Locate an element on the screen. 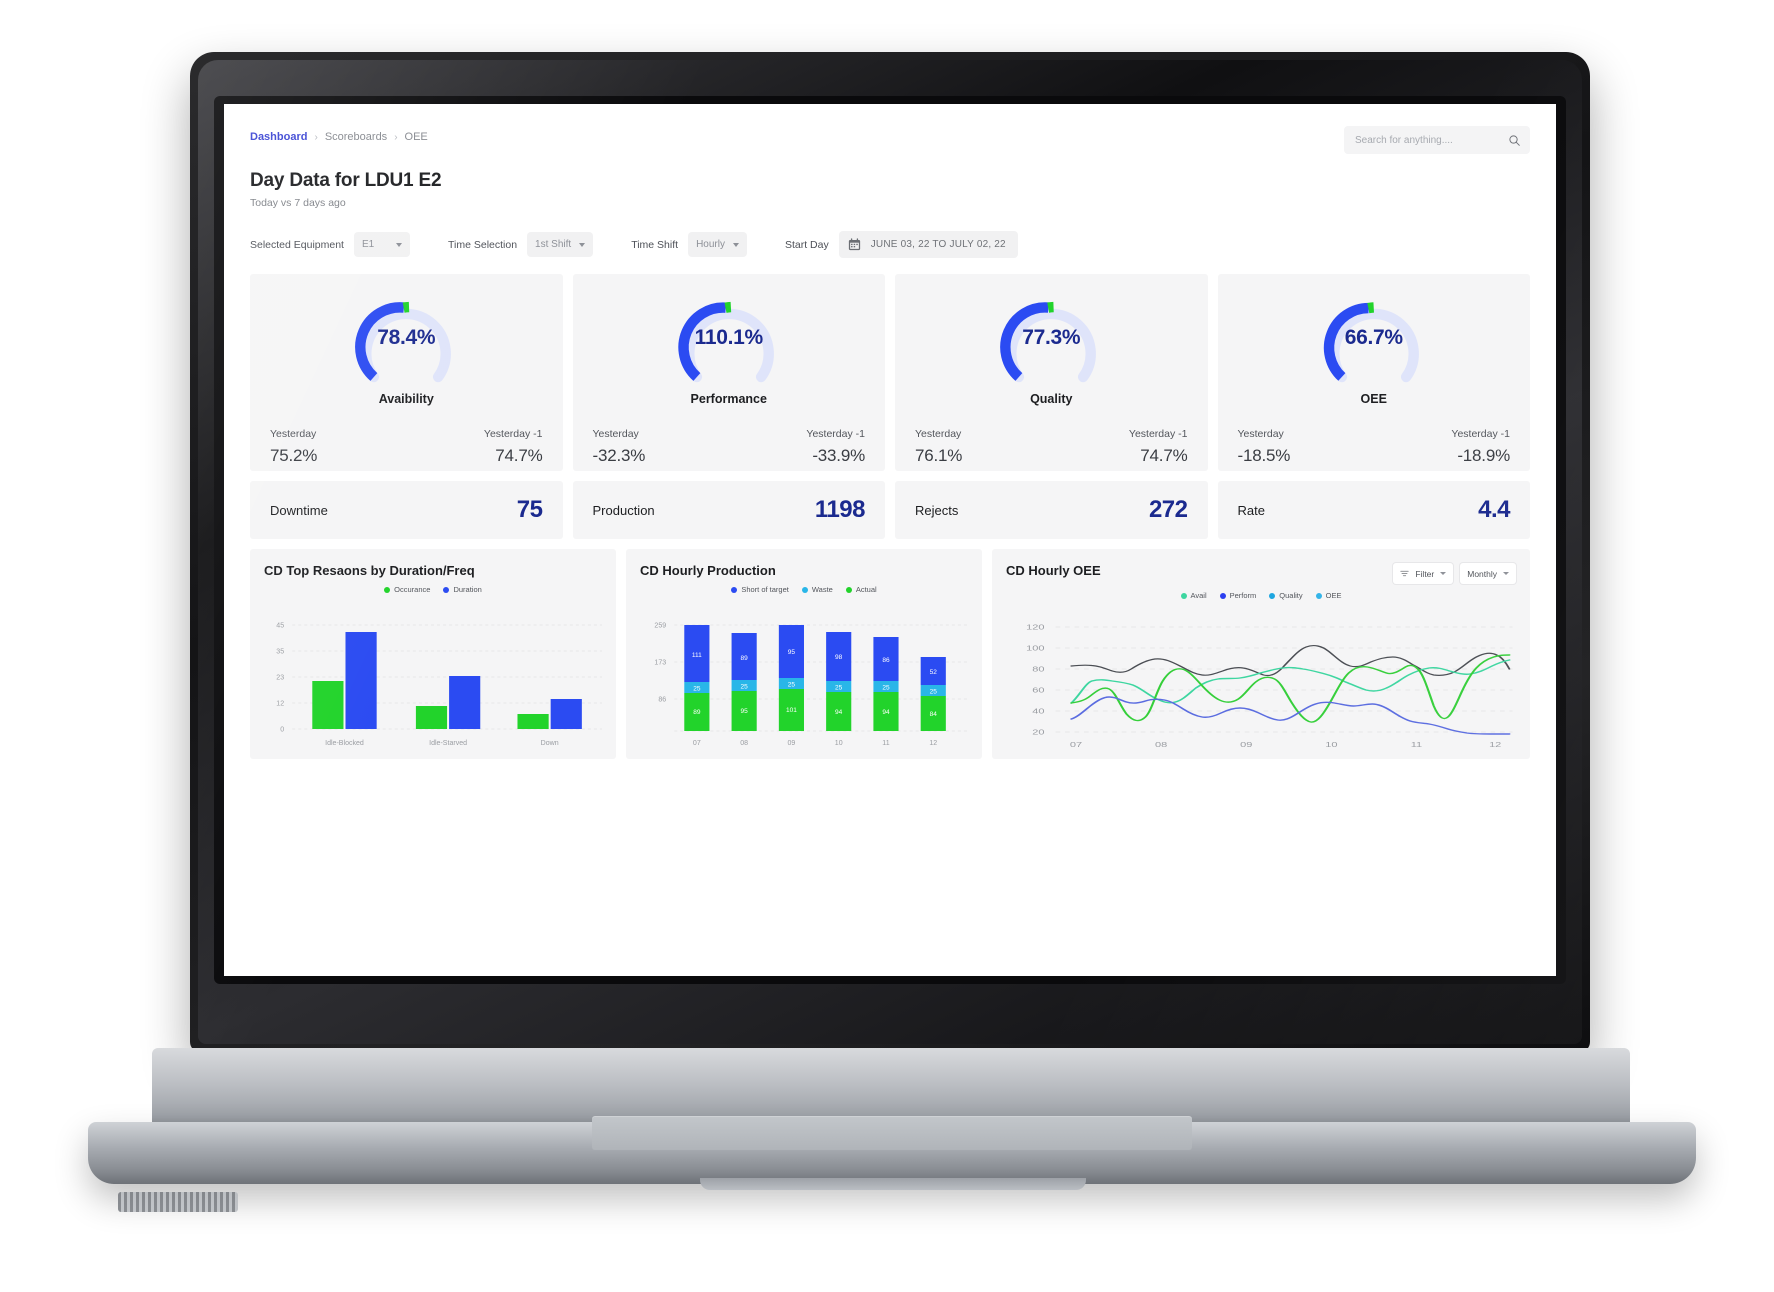 The height and width of the screenshot is (1292, 1774). gauge-yesterday1-value: -18.9% is located at coordinates (1483, 455).